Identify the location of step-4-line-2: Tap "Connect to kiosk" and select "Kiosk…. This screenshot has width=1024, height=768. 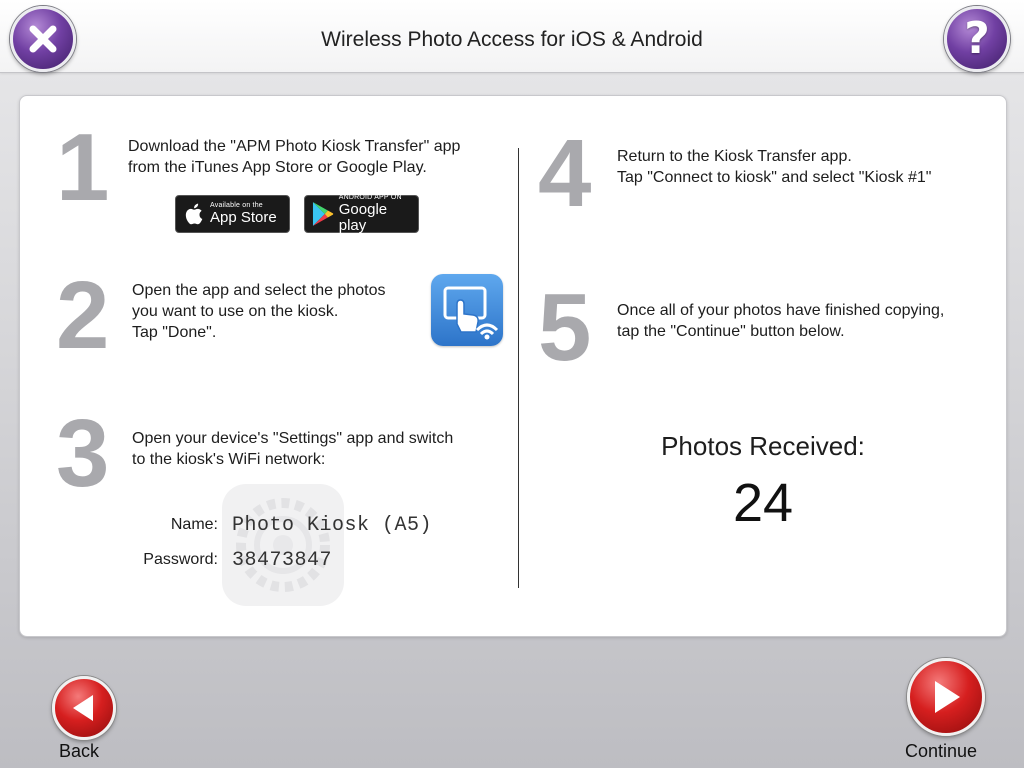
(774, 177).